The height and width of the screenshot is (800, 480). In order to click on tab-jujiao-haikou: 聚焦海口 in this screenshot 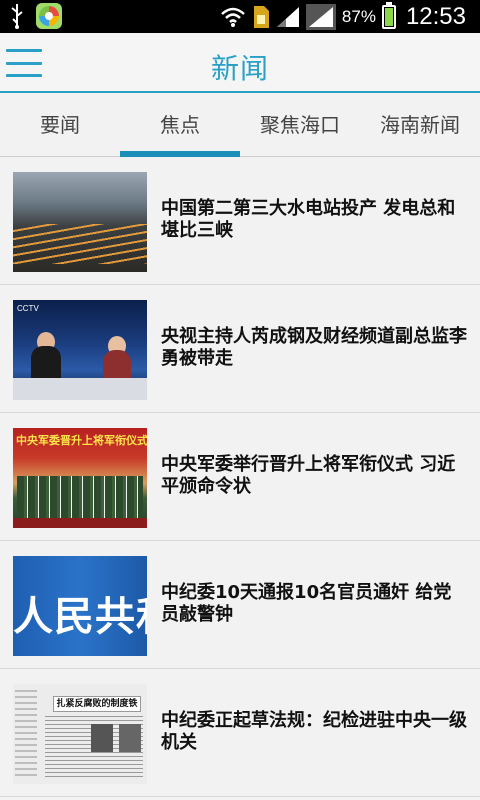, I will do `click(300, 125)`.